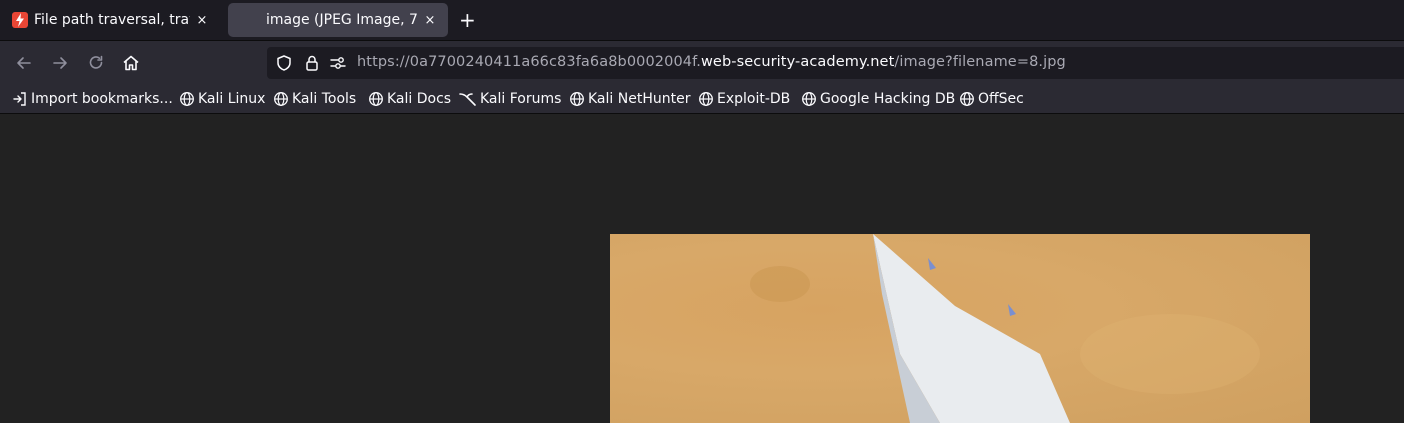 This screenshot has height=423, width=1404. I want to click on url-host: web-security-academy.net, so click(797, 62).